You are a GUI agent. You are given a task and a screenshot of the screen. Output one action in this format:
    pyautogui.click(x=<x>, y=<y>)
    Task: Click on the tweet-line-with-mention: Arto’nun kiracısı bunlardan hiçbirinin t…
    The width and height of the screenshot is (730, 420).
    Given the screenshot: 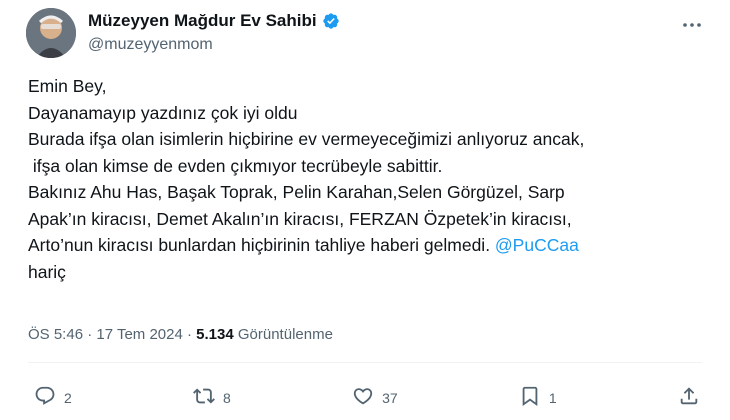 What is the action you would take?
    pyautogui.click(x=368, y=245)
    